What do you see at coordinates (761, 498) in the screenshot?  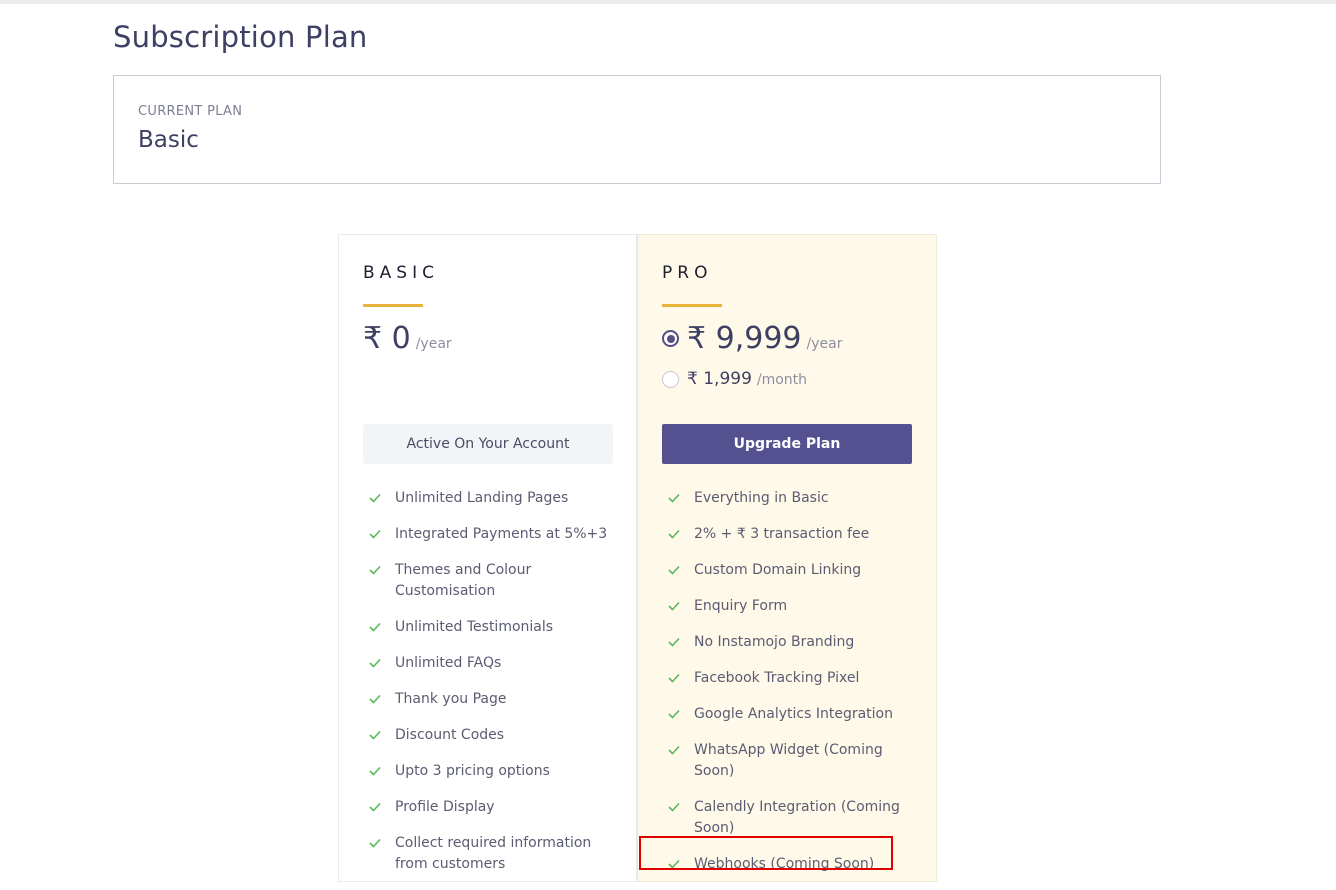 I see `feature-label: Everything in Basic` at bounding box center [761, 498].